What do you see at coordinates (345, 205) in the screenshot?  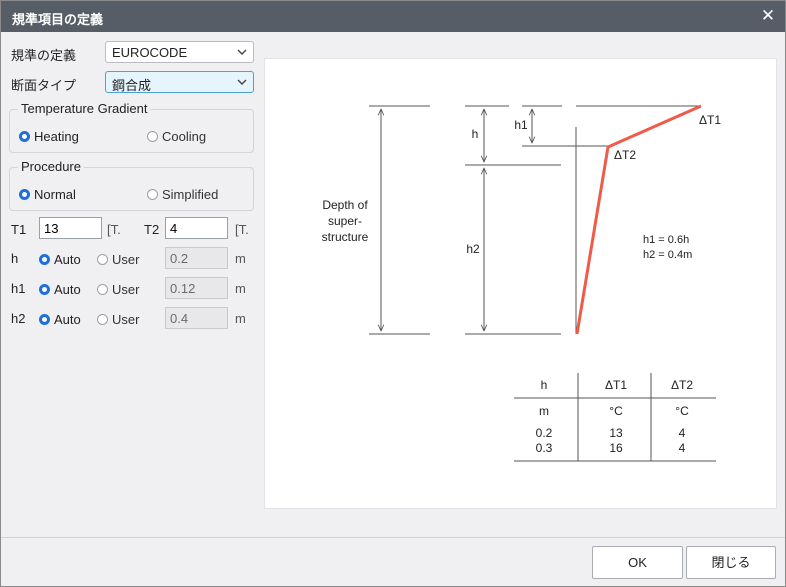 I see `depth-label-line-1: Depth of` at bounding box center [345, 205].